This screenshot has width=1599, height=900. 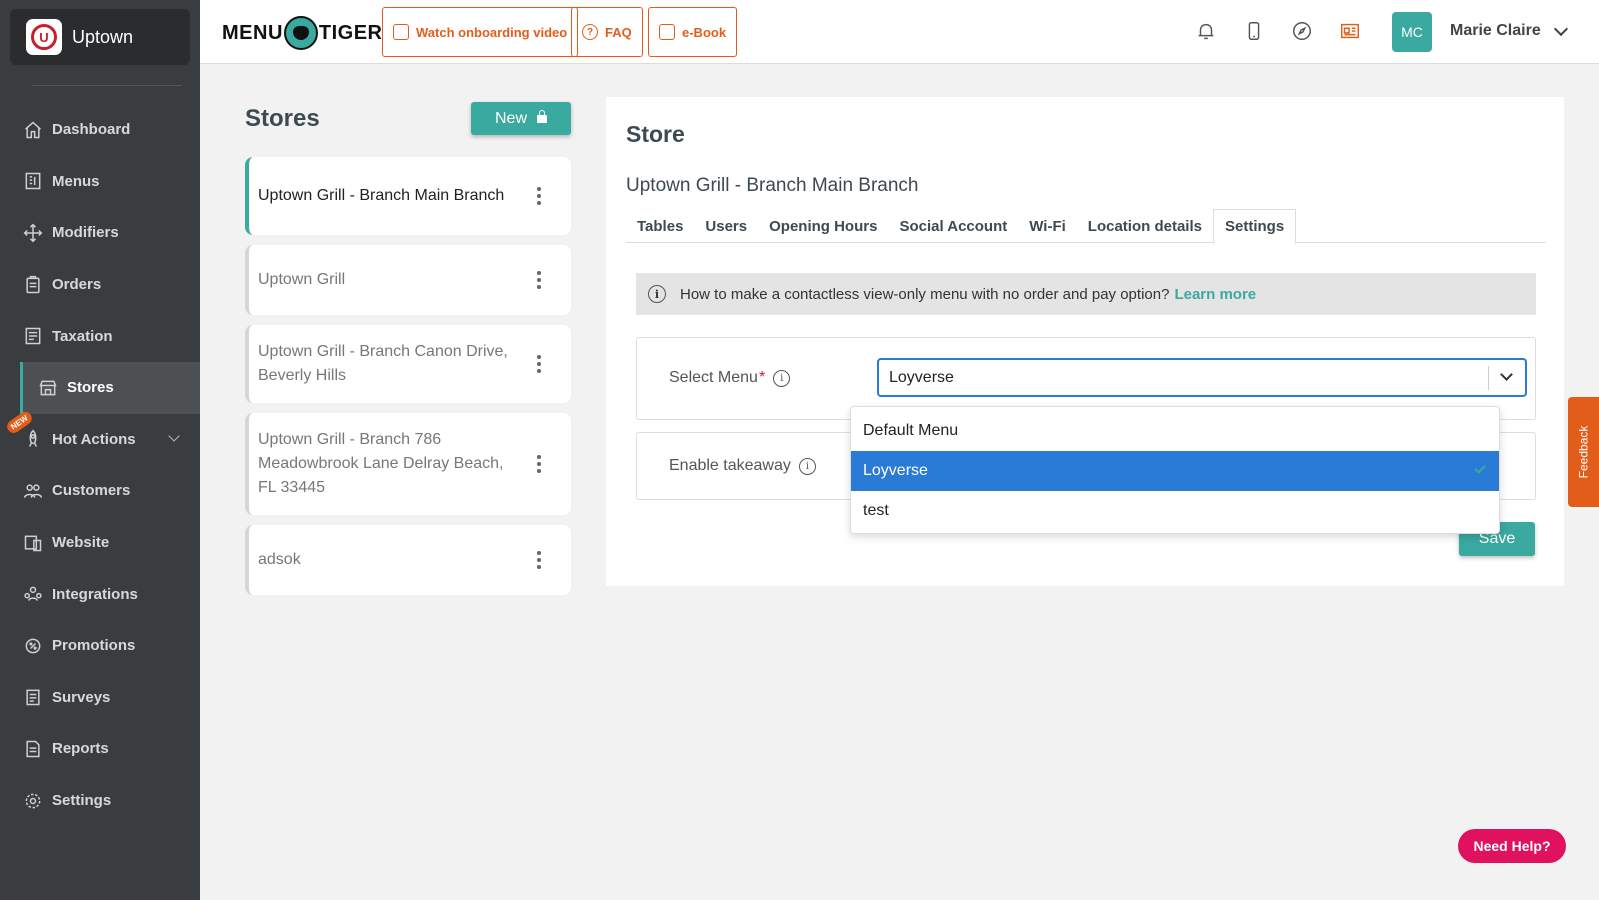 I want to click on sidebar-item-customers: Customers, so click(x=100, y=491).